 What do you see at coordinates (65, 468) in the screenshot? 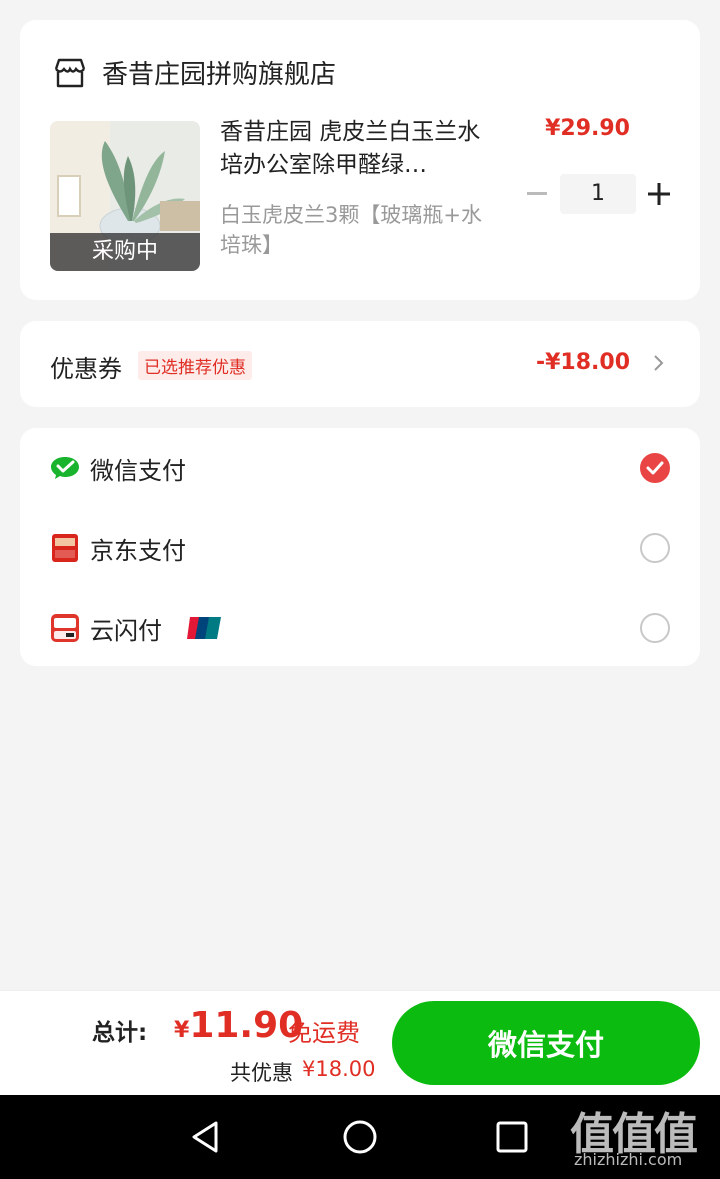
I see `wechat-pay-icon` at bounding box center [65, 468].